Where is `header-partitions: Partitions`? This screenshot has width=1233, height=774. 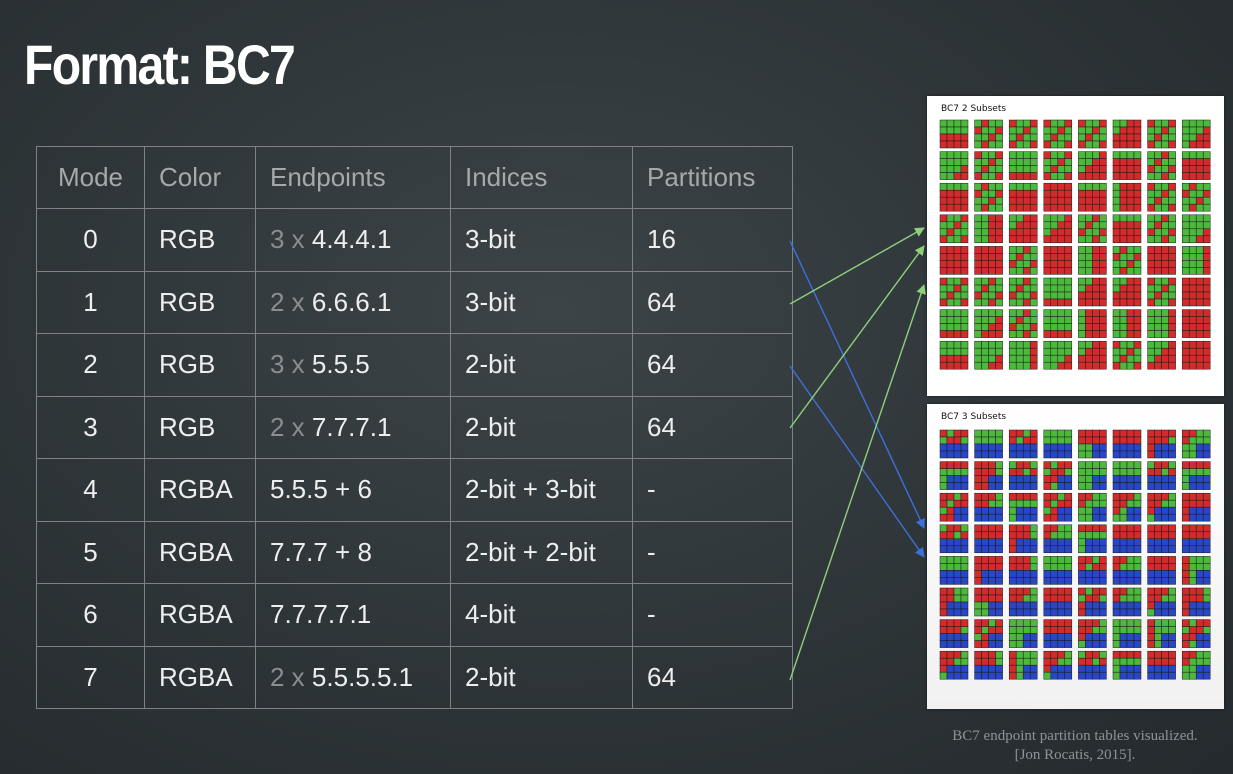 header-partitions: Partitions is located at coordinates (712, 177).